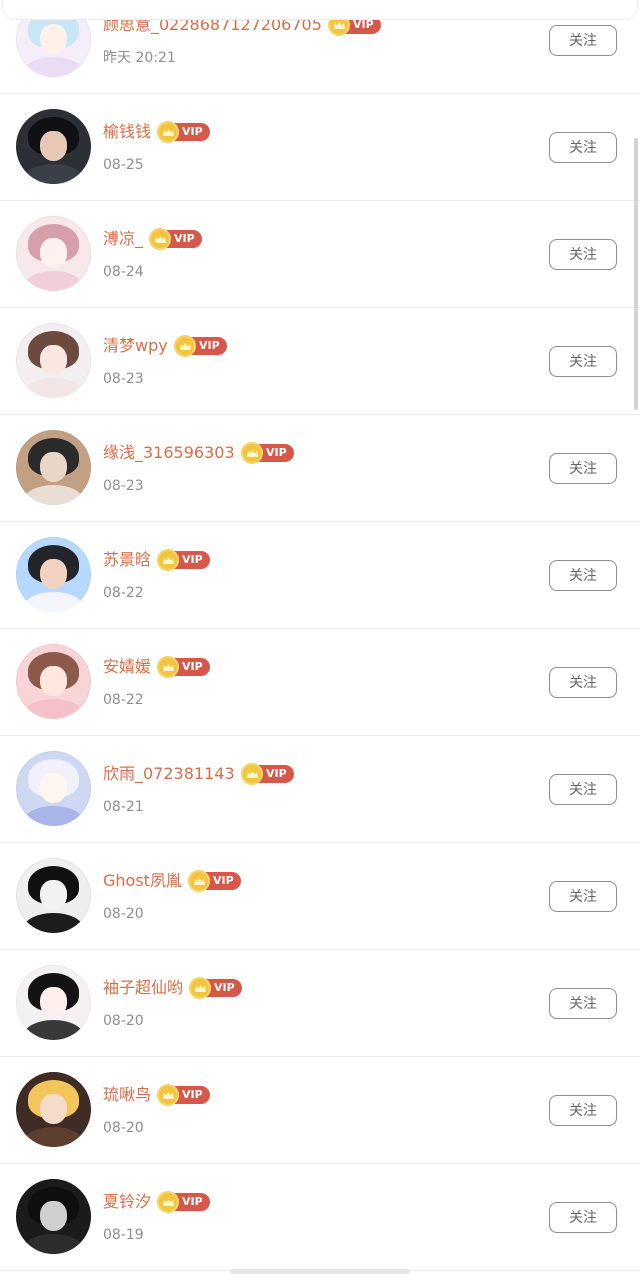 Image resolution: width=640 pixels, height=1274 pixels. Describe the element at coordinates (123, 272) in the screenshot. I see `follow-time: 08-24` at that location.